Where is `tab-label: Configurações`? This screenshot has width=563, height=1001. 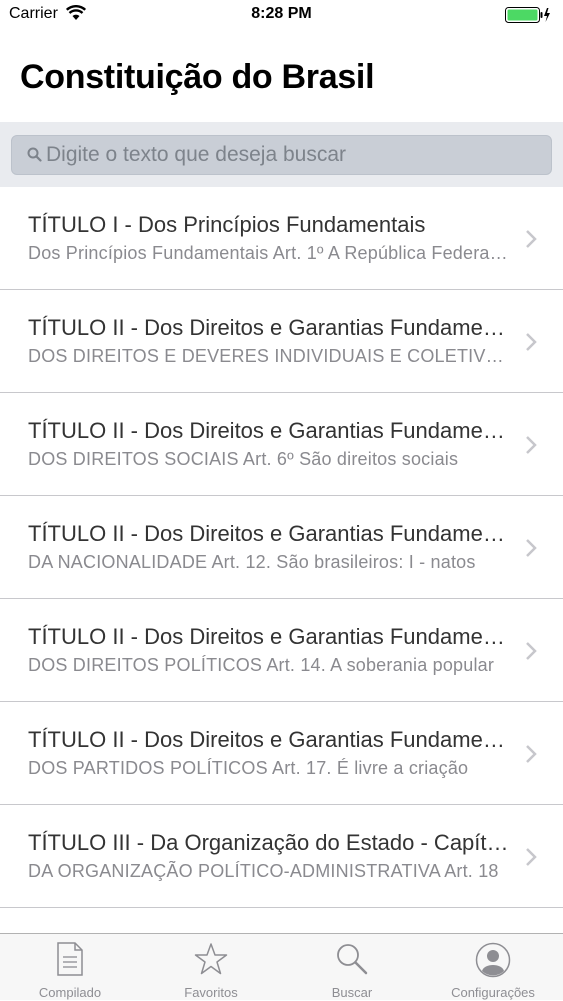
tab-label: Configurações is located at coordinates (493, 992).